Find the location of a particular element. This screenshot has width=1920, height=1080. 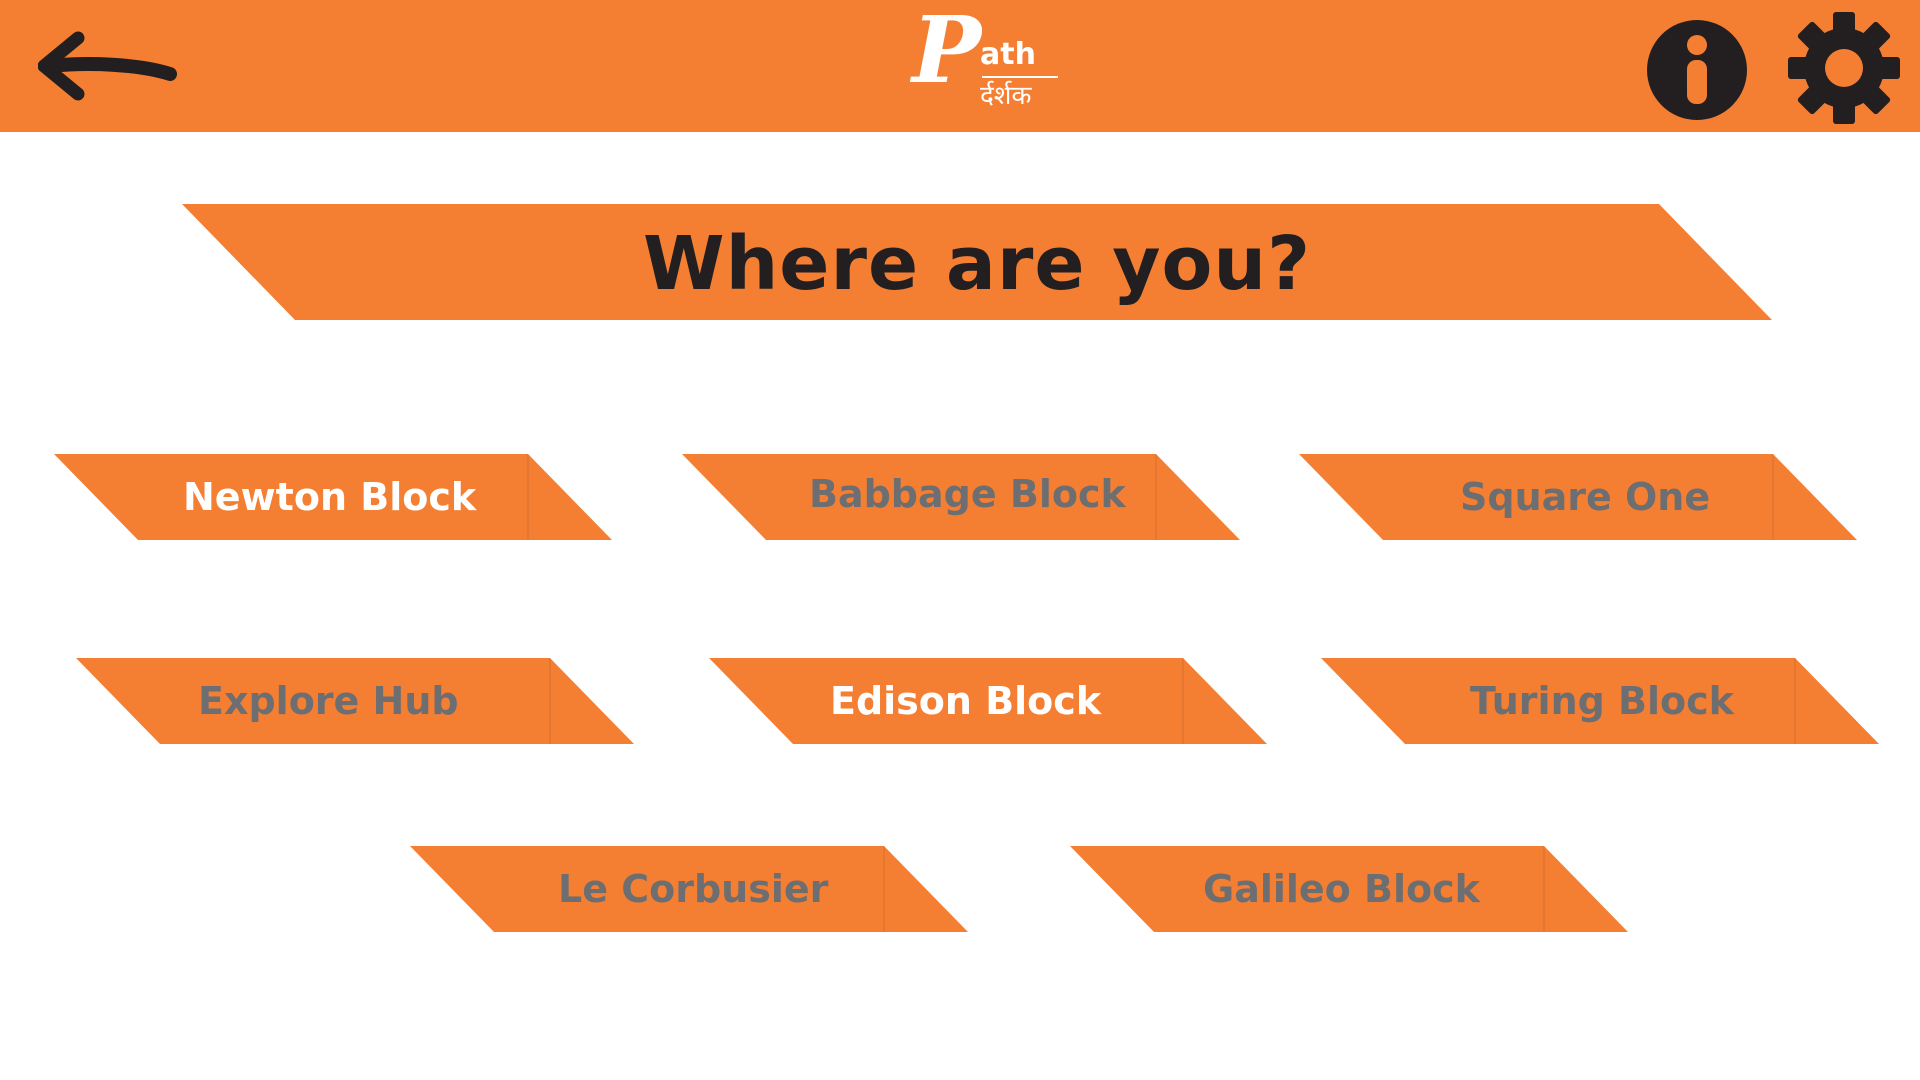

location-button-newton-block: Newton Block is located at coordinates (333, 497).